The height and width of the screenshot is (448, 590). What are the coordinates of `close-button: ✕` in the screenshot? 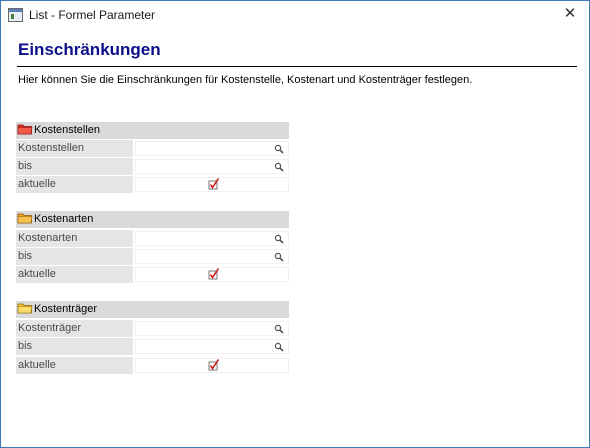 It's located at (570, 13).